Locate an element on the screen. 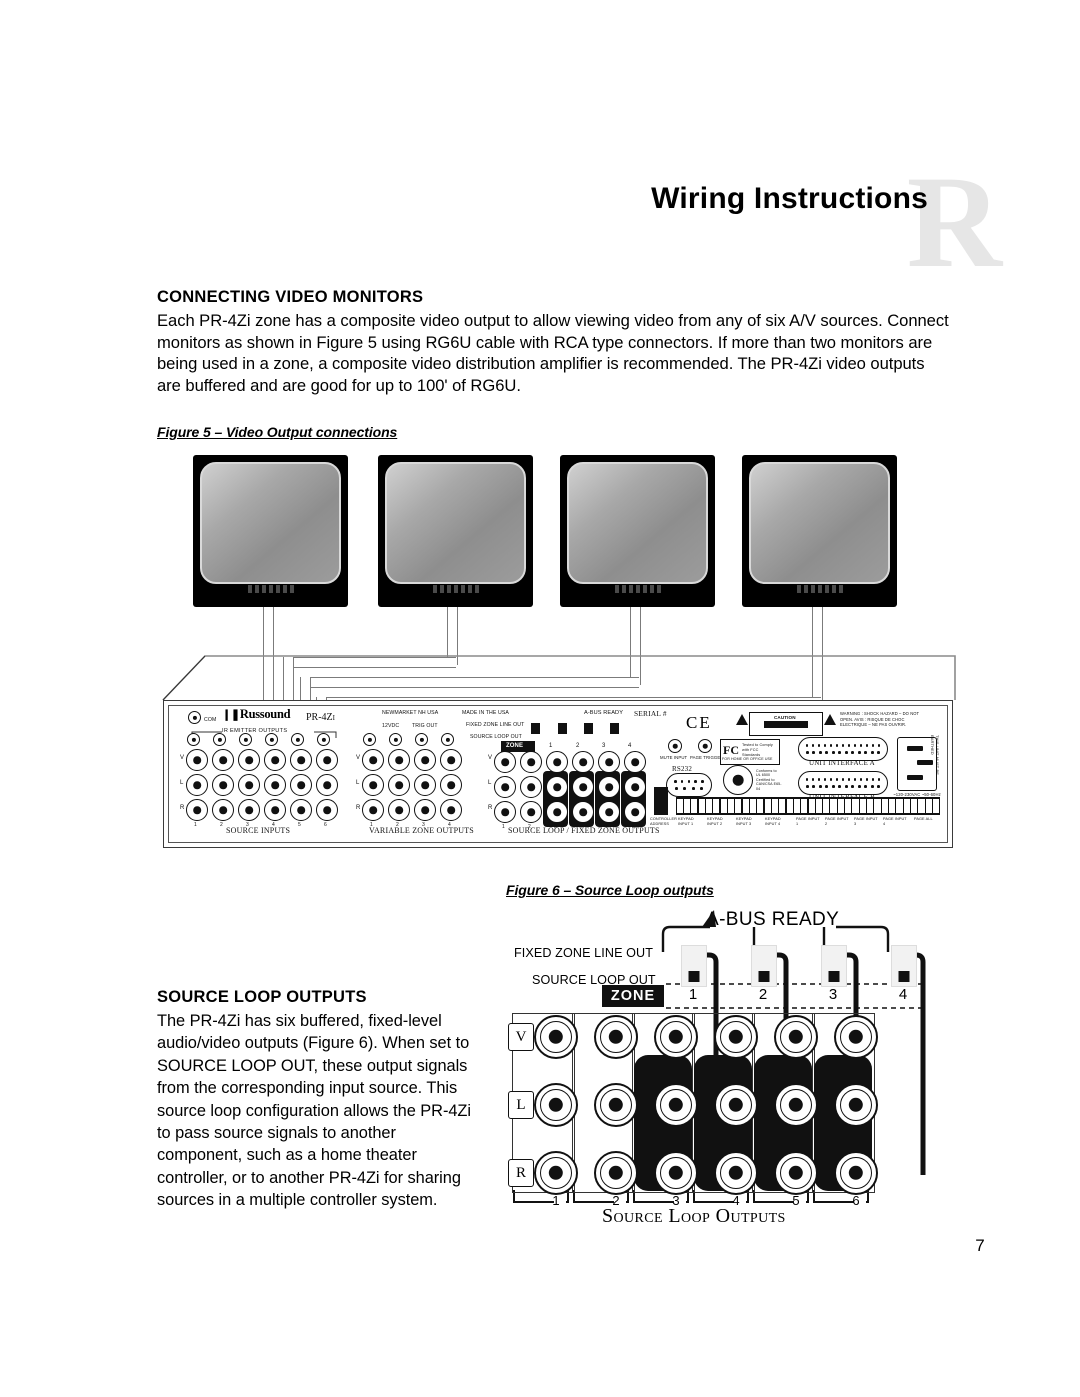 This screenshot has height=1397, width=1080. slfz-jack-r2 is located at coordinates (531, 812).